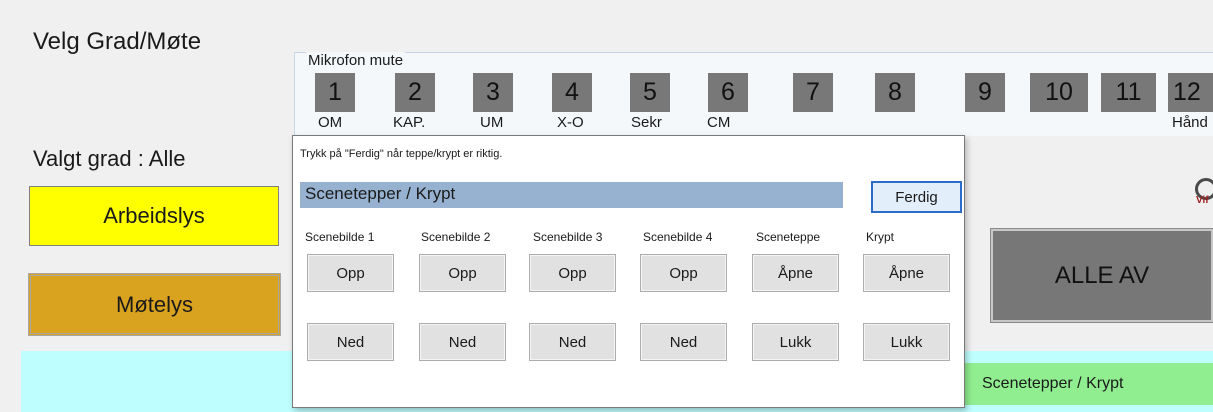 The height and width of the screenshot is (412, 1213). What do you see at coordinates (683, 342) in the screenshot?
I see `scenebilde-4-ned-button: Ned` at bounding box center [683, 342].